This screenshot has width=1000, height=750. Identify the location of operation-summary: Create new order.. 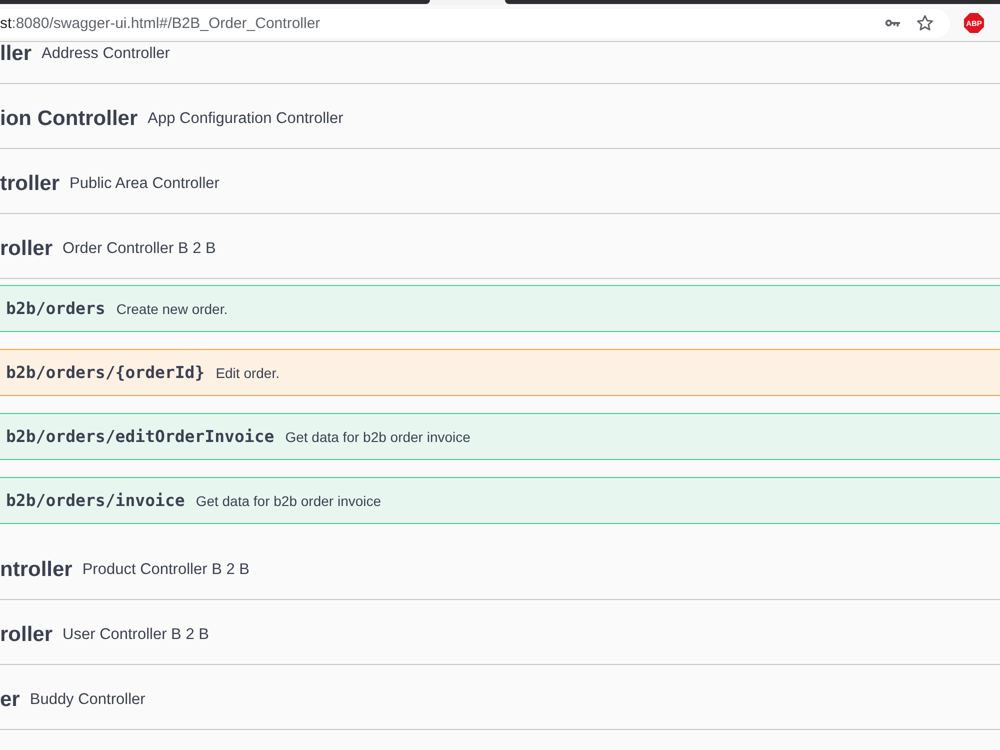
(172, 308).